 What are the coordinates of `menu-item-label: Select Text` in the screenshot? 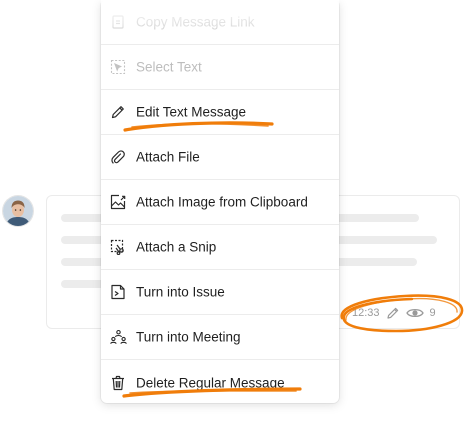 It's located at (169, 67).